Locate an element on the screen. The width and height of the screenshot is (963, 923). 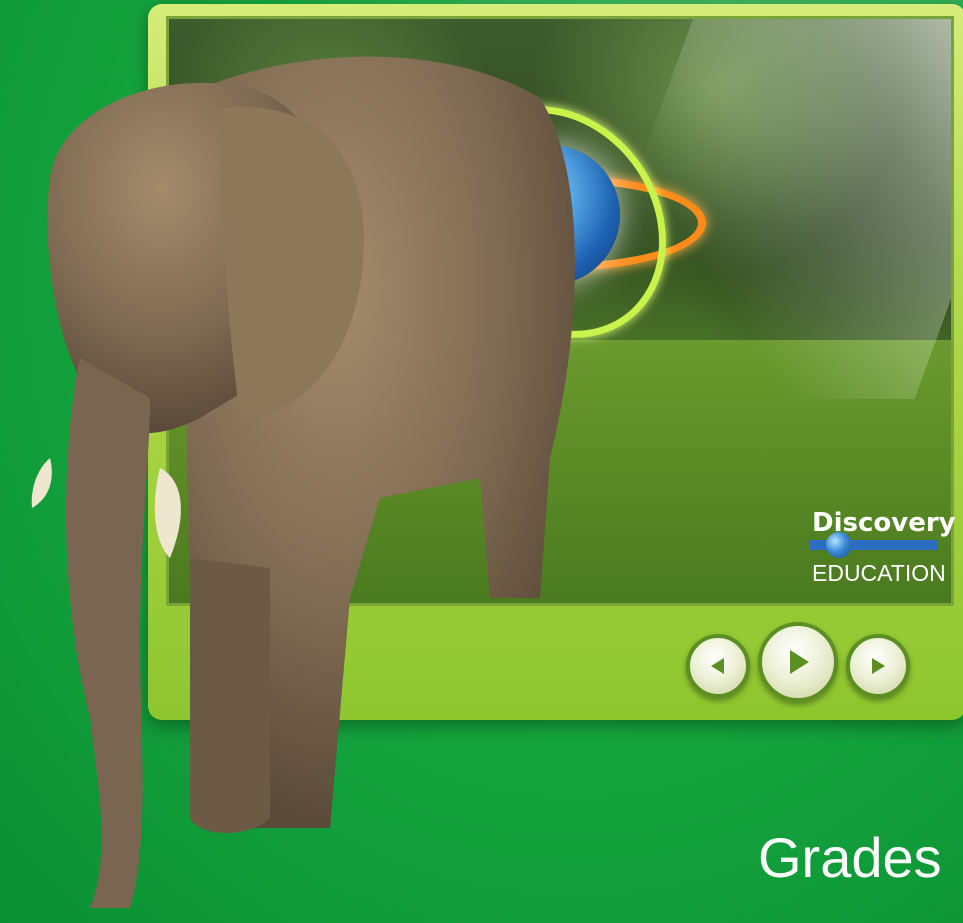
play-icon is located at coordinates (799, 662).